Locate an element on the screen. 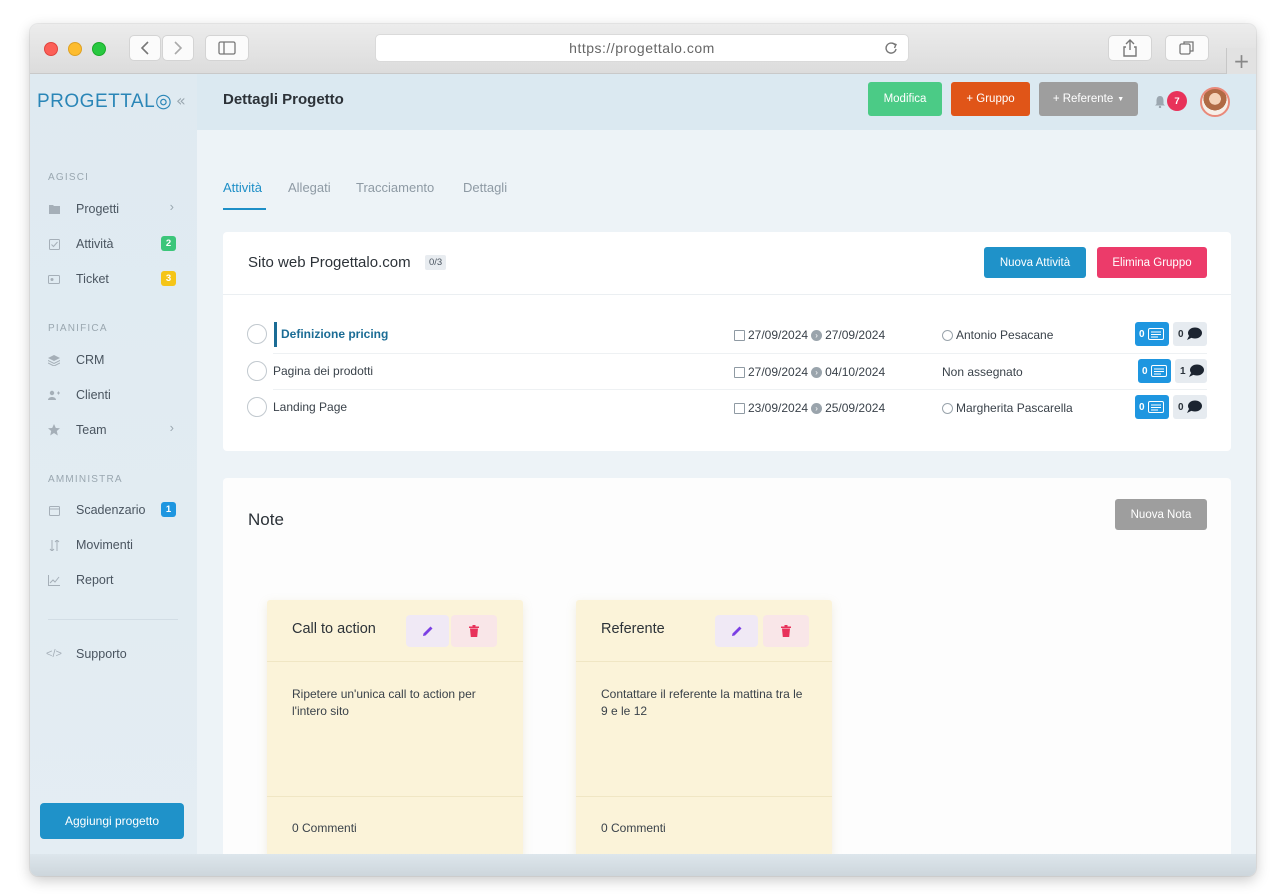  sidebar-toggle-button is located at coordinates (227, 48).